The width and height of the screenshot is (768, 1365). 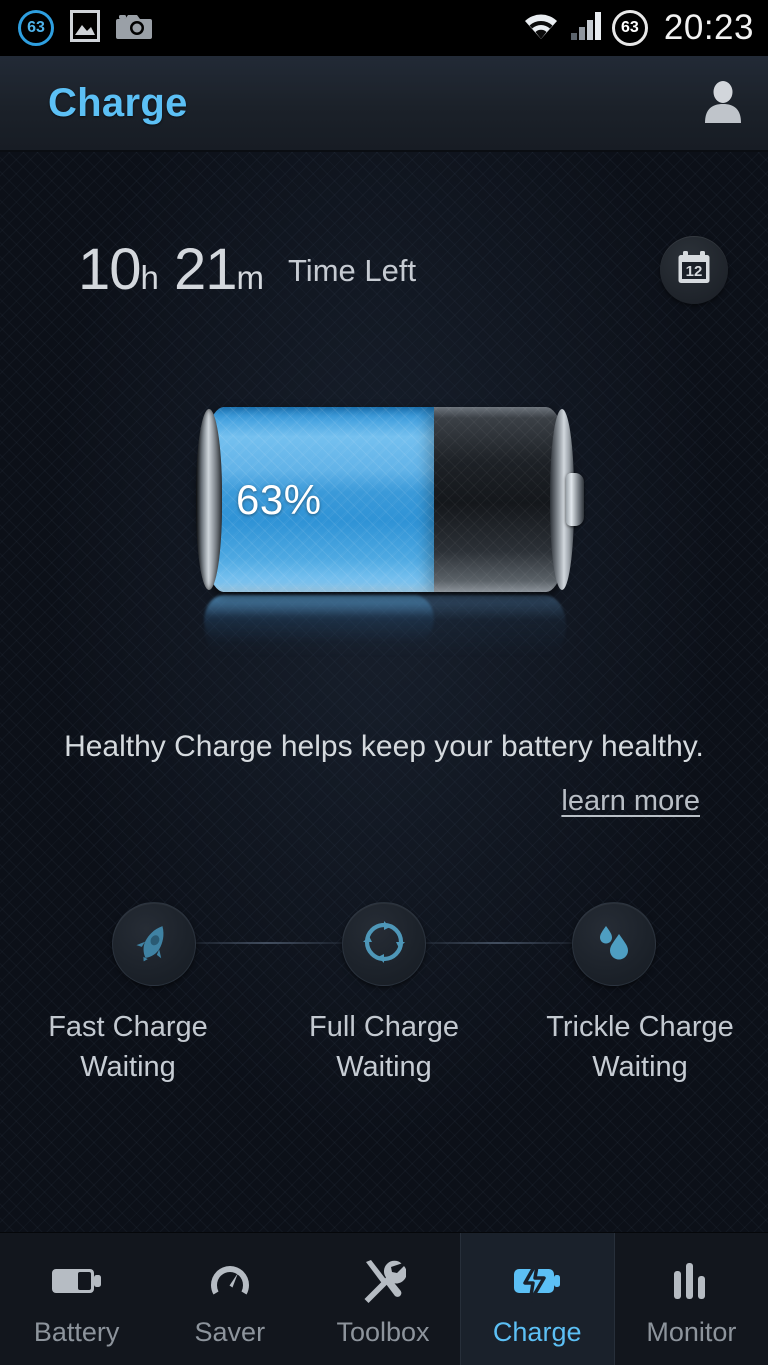 I want to click on stage-label-full-charge: Full Charge Waiting, so click(x=384, y=1047).